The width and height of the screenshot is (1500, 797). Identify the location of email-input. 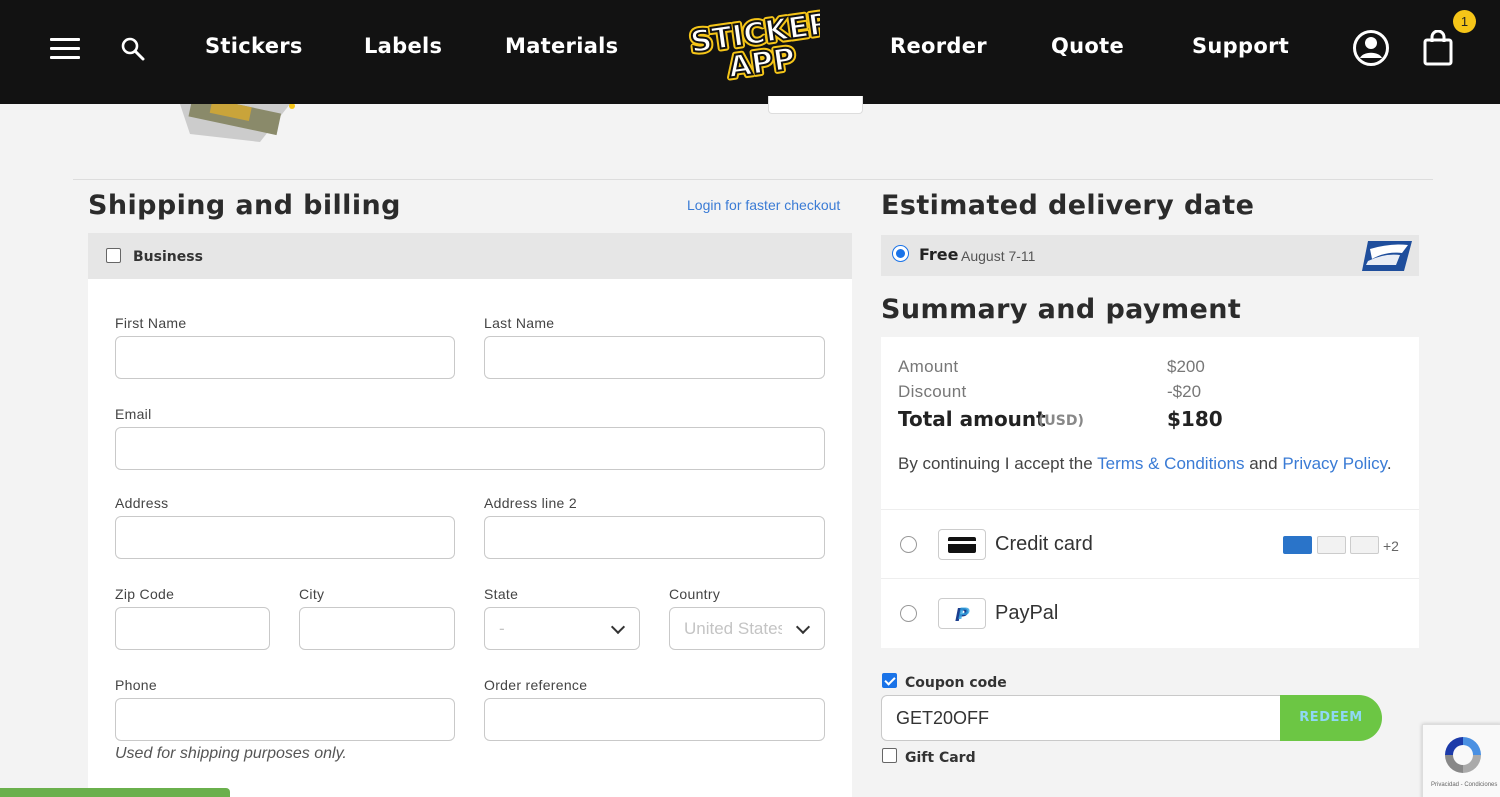
(470, 448).